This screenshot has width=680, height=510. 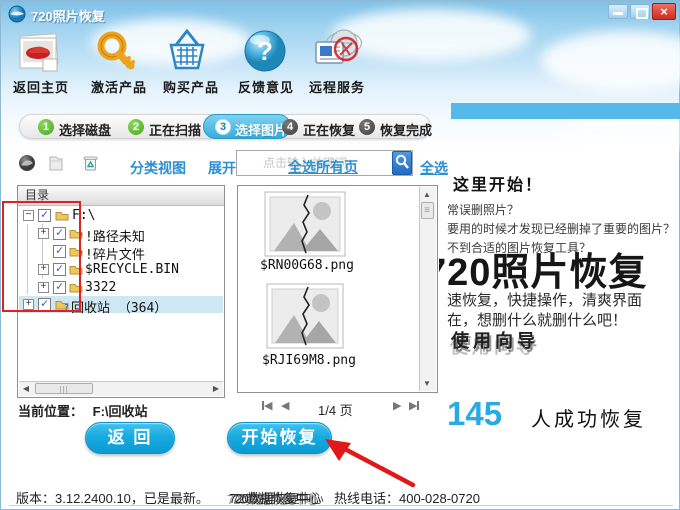 I want to click on select-all-pages-link: 全选所有页, so click(x=323, y=167).